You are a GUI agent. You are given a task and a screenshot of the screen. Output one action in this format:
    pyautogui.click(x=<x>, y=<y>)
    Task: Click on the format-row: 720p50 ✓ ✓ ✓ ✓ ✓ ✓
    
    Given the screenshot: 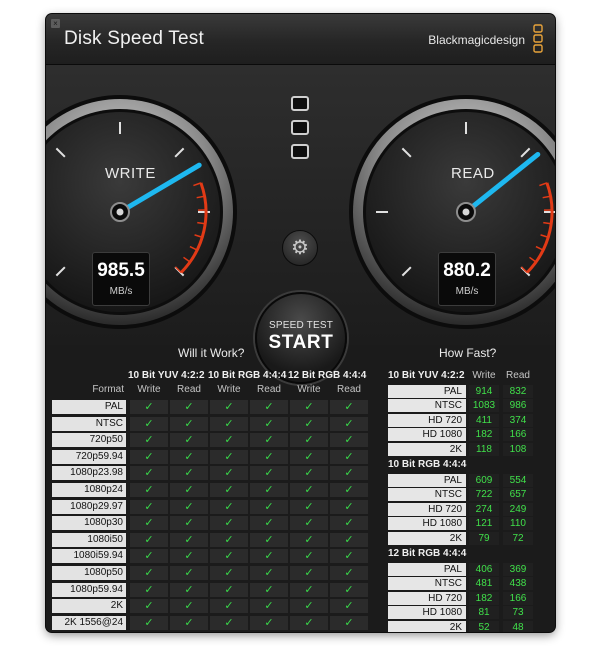 What is the action you would take?
    pyautogui.click(x=210, y=440)
    